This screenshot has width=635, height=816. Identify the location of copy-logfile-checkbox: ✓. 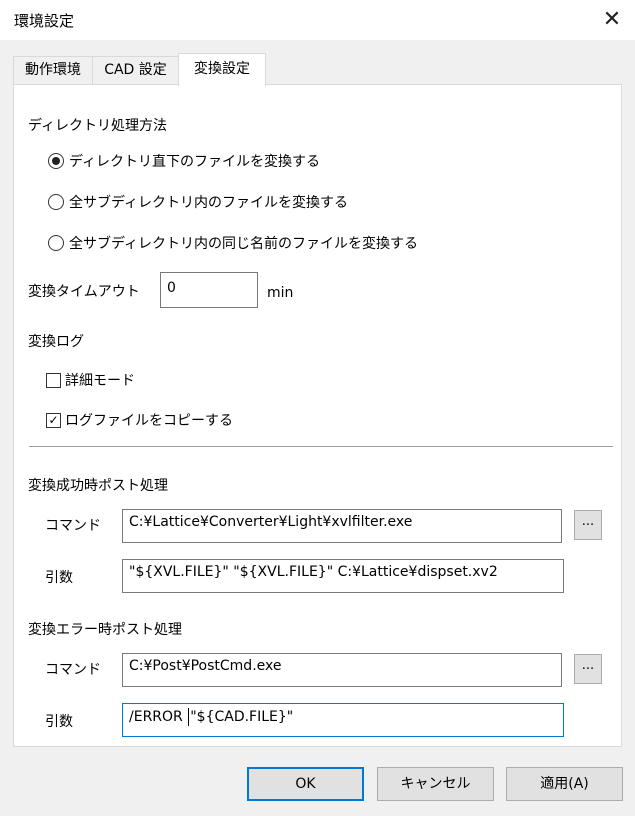
(53, 420).